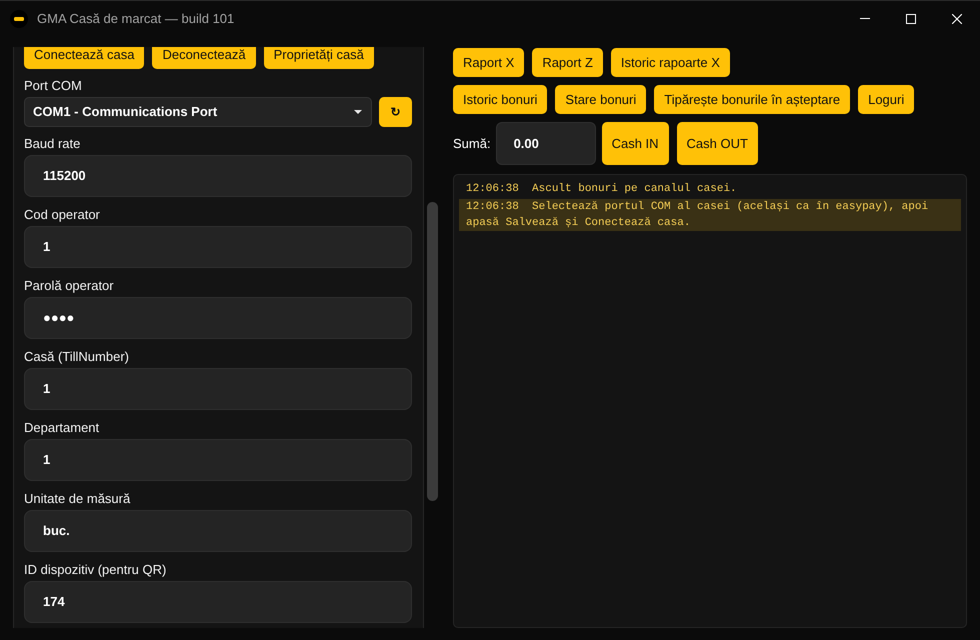  Describe the element at coordinates (710, 215) in the screenshot. I see `log-entry-highlighted: 12:06:38 Selectează portul COM al casei (același ca în easypay), apoi apasă Salvează și Conectează casa.` at that location.